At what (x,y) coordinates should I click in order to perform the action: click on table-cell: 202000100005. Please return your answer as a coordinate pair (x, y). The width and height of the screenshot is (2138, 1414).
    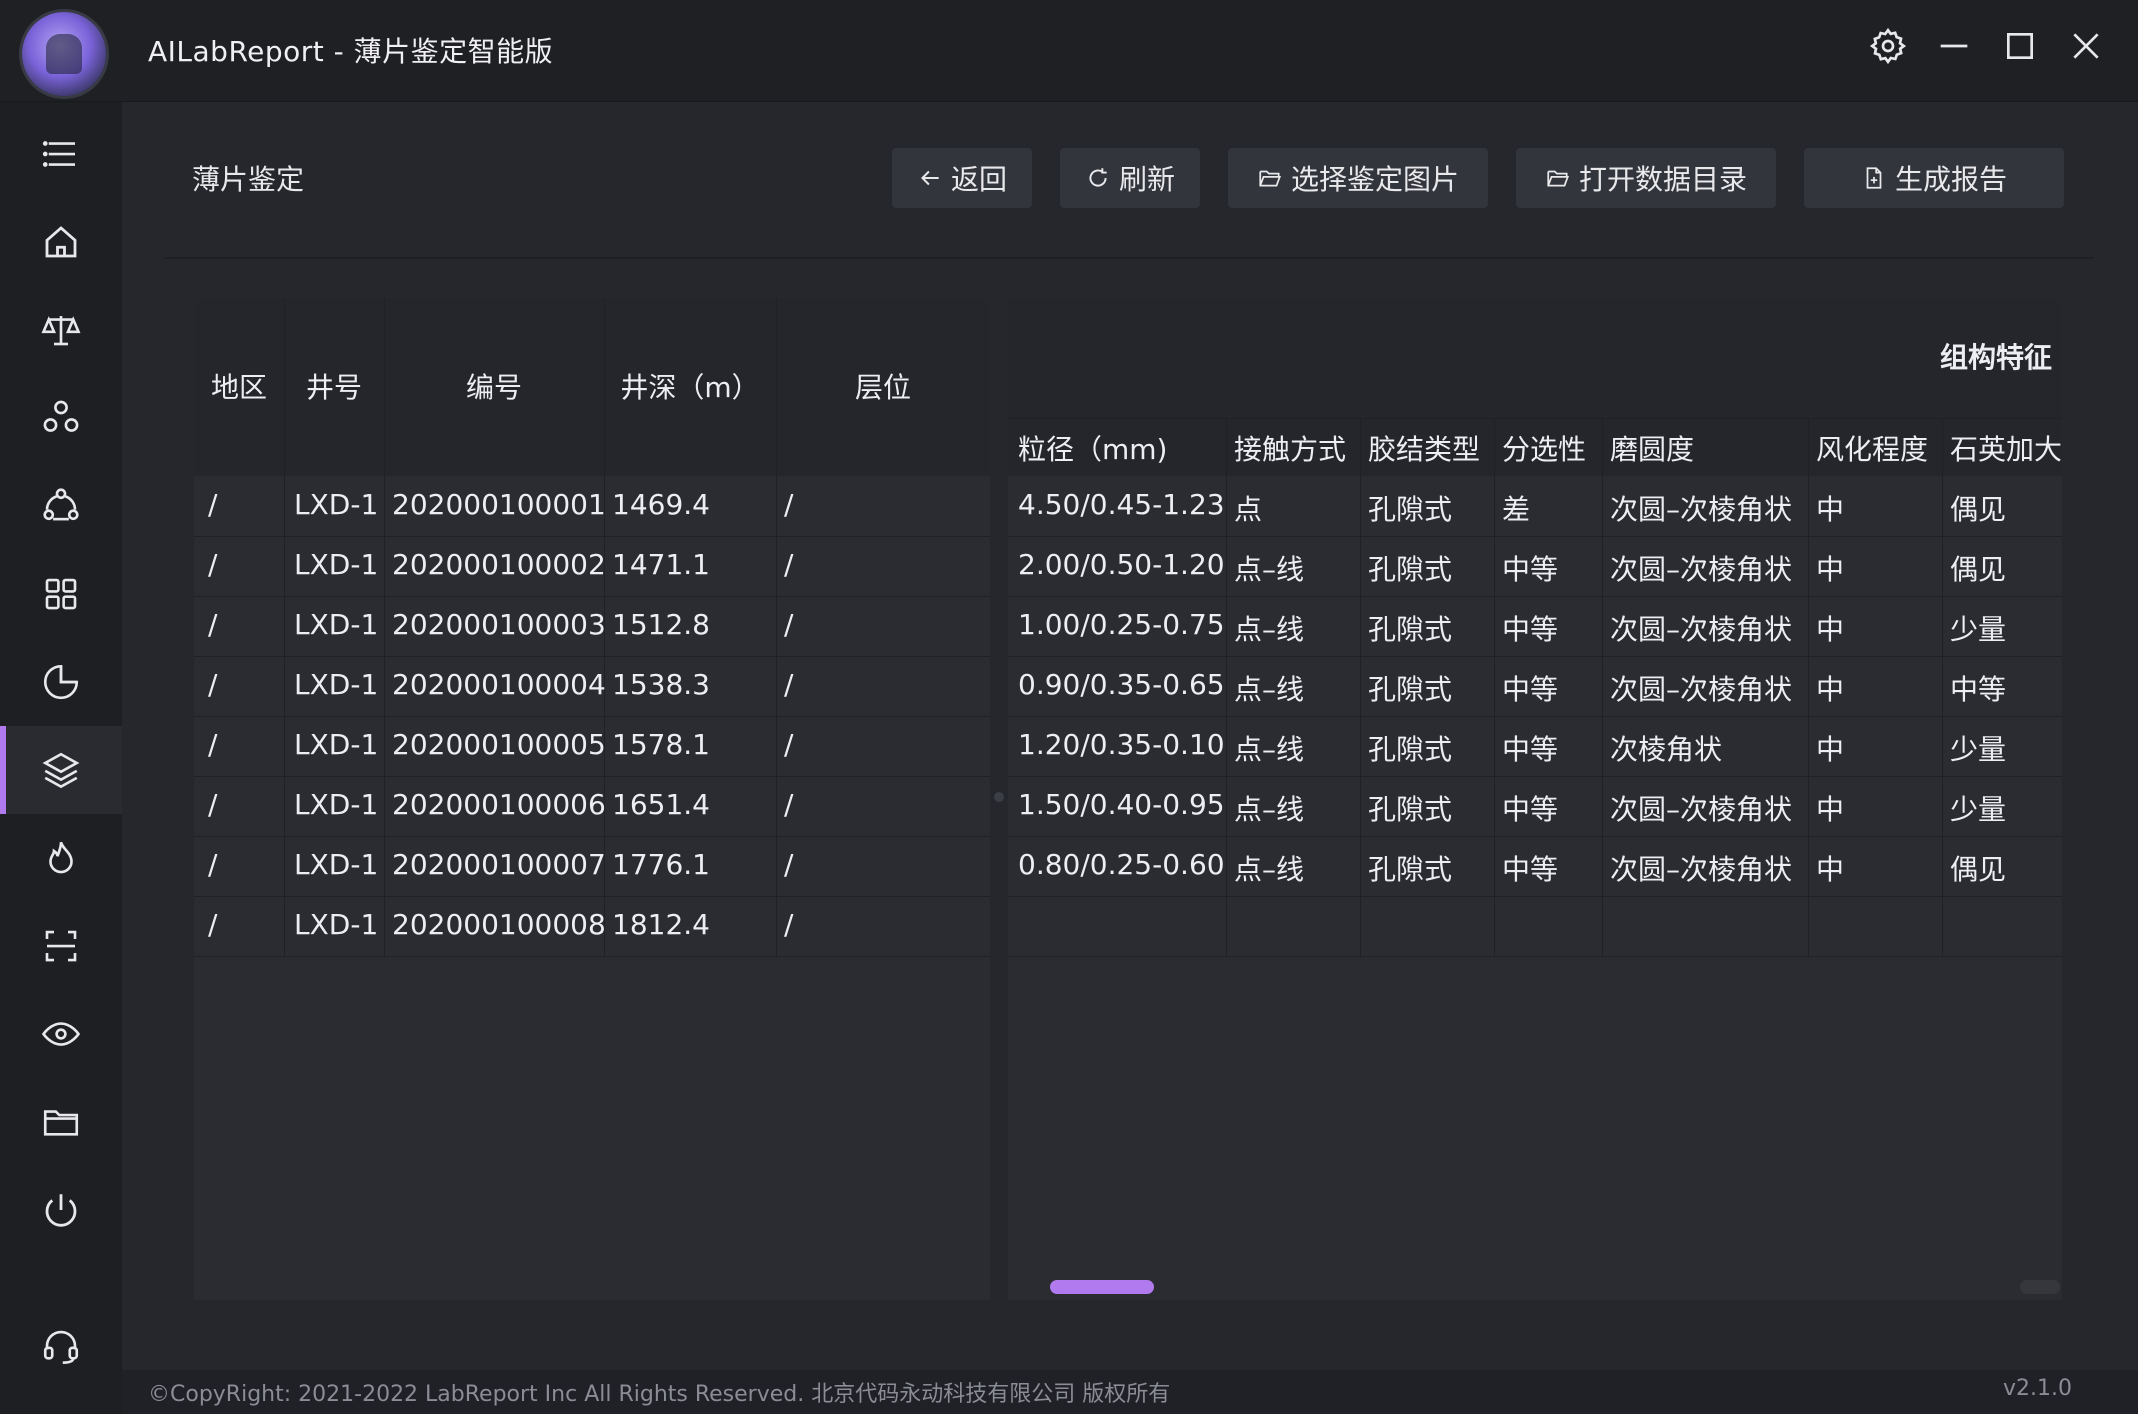
    Looking at the image, I should click on (499, 744).